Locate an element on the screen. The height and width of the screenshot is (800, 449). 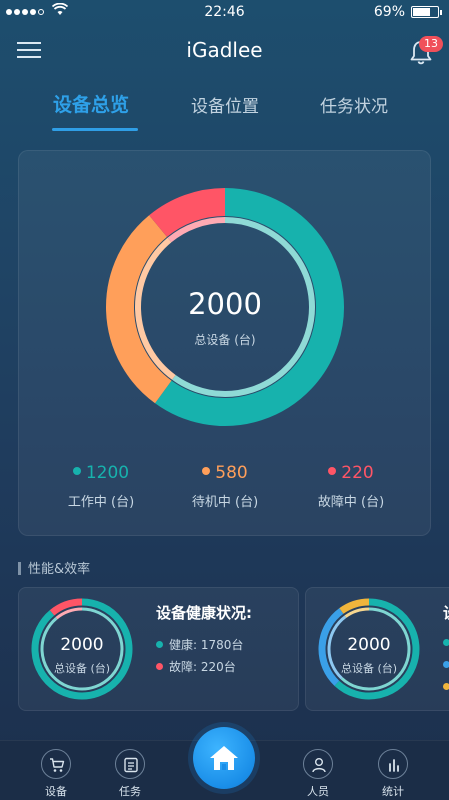
health-total-label: 总设备 (台) is located at coordinates (82, 668).